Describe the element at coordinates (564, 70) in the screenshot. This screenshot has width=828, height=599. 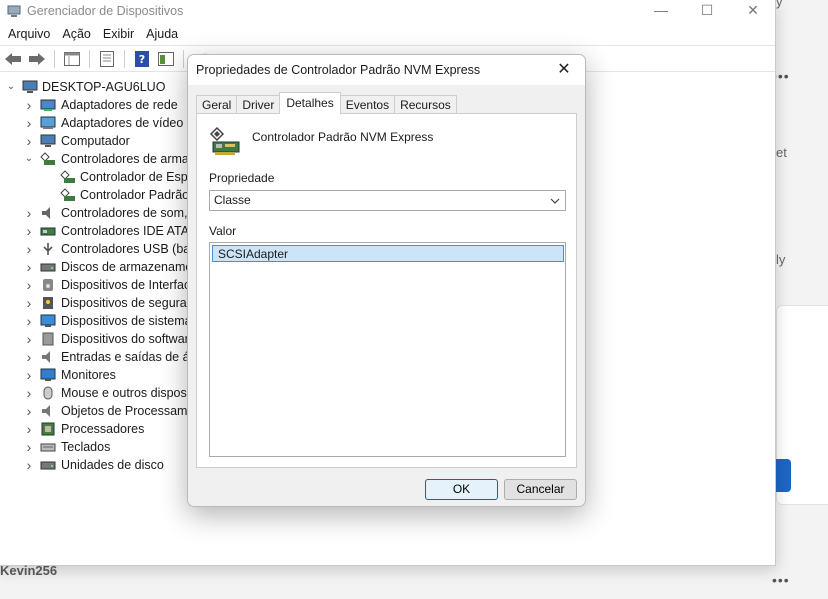
I see `dialog-close-button: ✕` at that location.